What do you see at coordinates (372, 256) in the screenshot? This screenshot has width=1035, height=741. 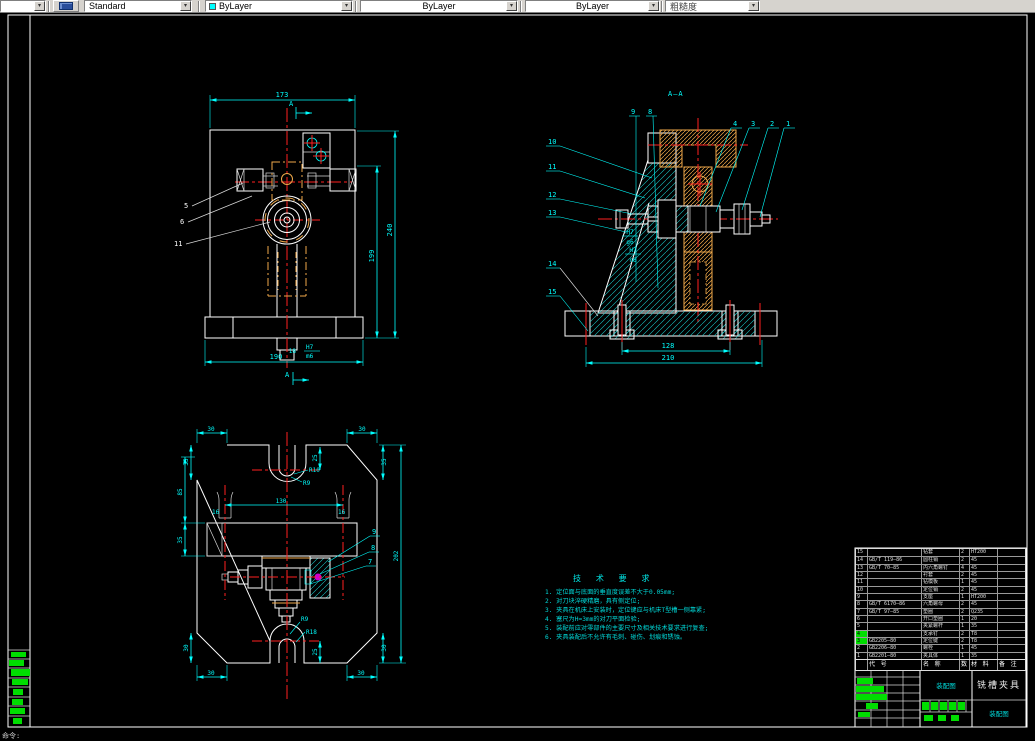 I see `dim-label: 199` at bounding box center [372, 256].